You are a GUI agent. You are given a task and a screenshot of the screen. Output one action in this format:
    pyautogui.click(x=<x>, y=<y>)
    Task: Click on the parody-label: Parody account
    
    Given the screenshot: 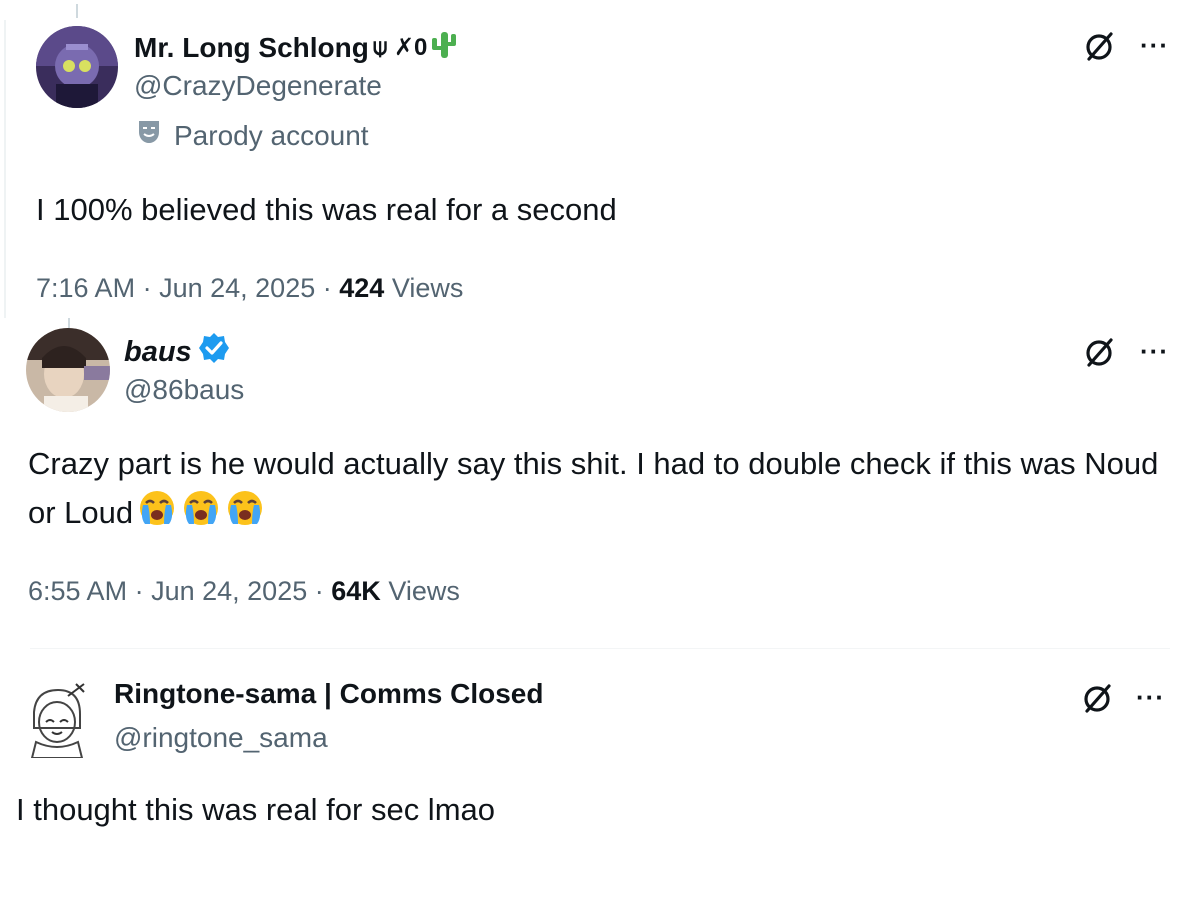 What is the action you would take?
    pyautogui.click(x=252, y=135)
    